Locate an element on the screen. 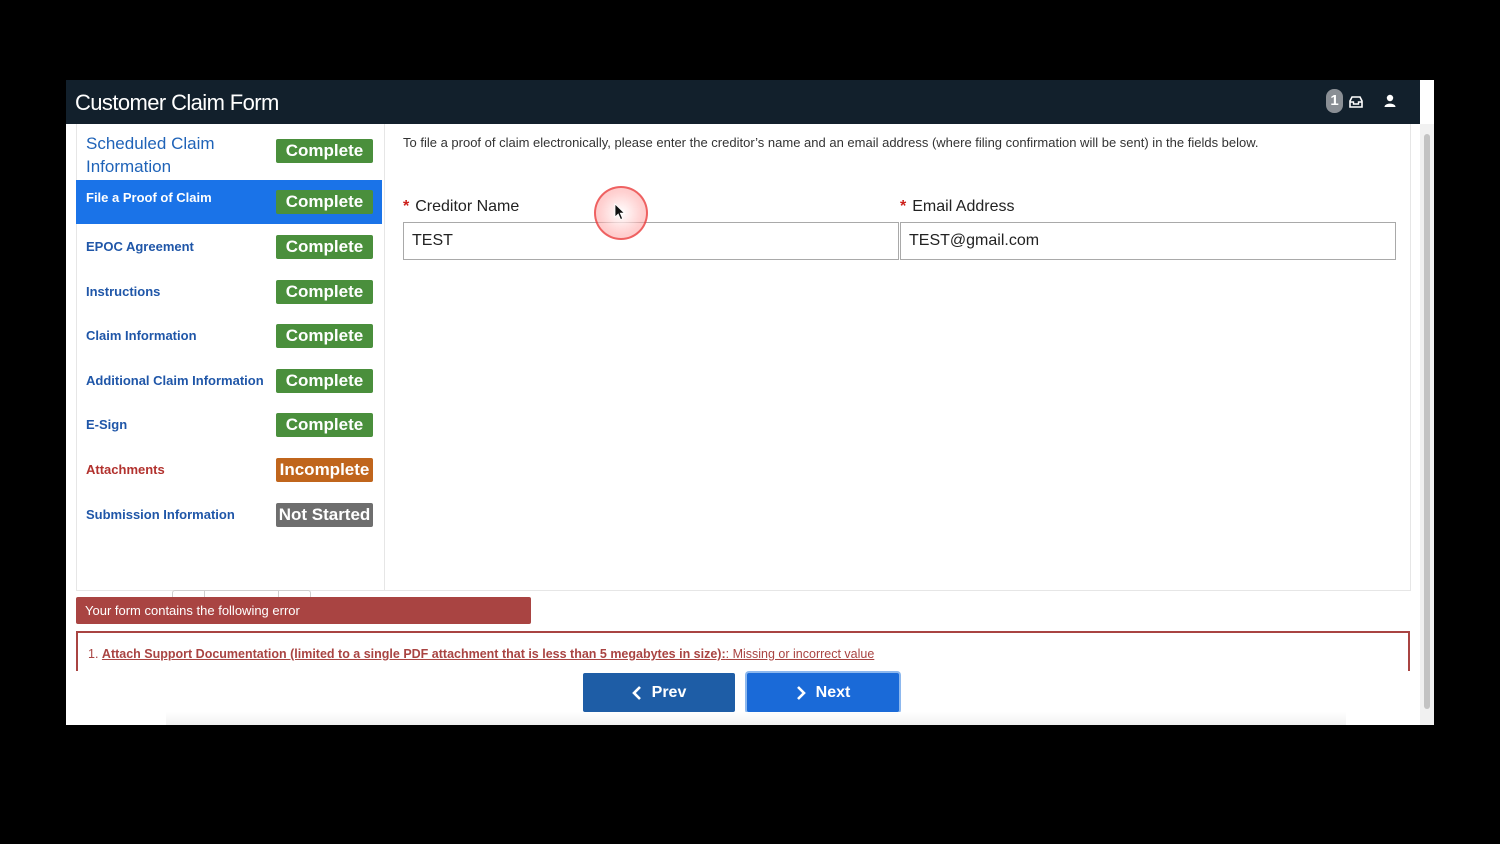 This screenshot has height=844, width=1500. sidebar-item-attachments: Attachments Incomplete is located at coordinates (229, 470).